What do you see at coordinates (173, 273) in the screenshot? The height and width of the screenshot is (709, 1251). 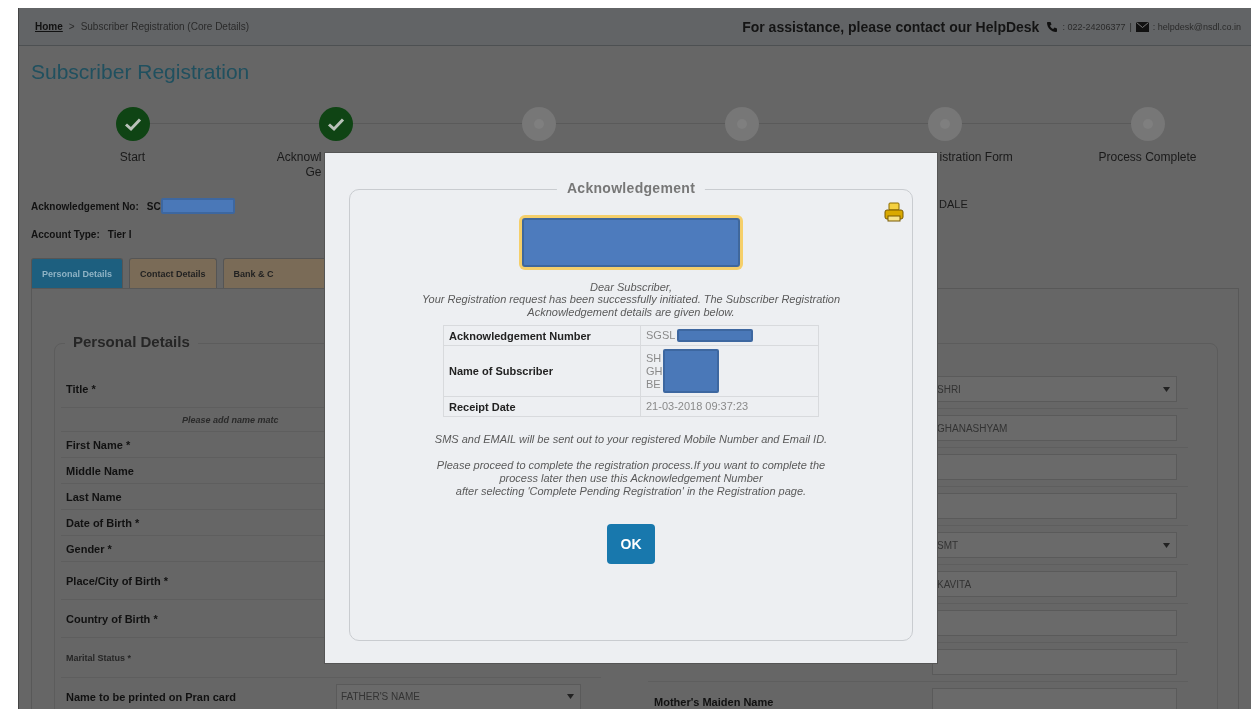 I see `tab: Contact Details` at bounding box center [173, 273].